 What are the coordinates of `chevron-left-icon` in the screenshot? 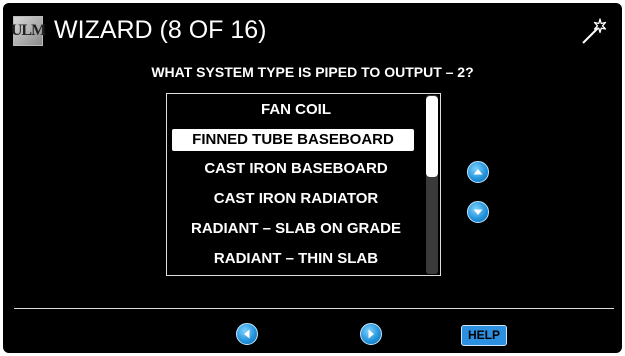 It's located at (247, 334).